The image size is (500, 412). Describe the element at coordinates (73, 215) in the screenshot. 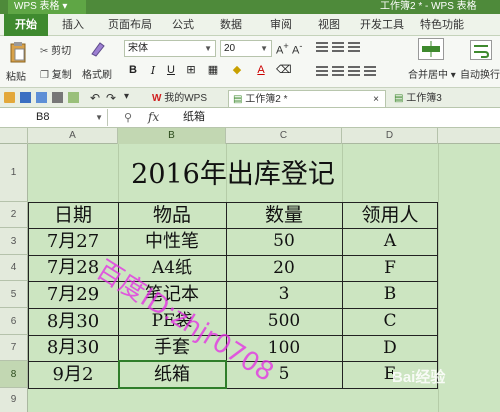

I see `header-date: 日期` at that location.